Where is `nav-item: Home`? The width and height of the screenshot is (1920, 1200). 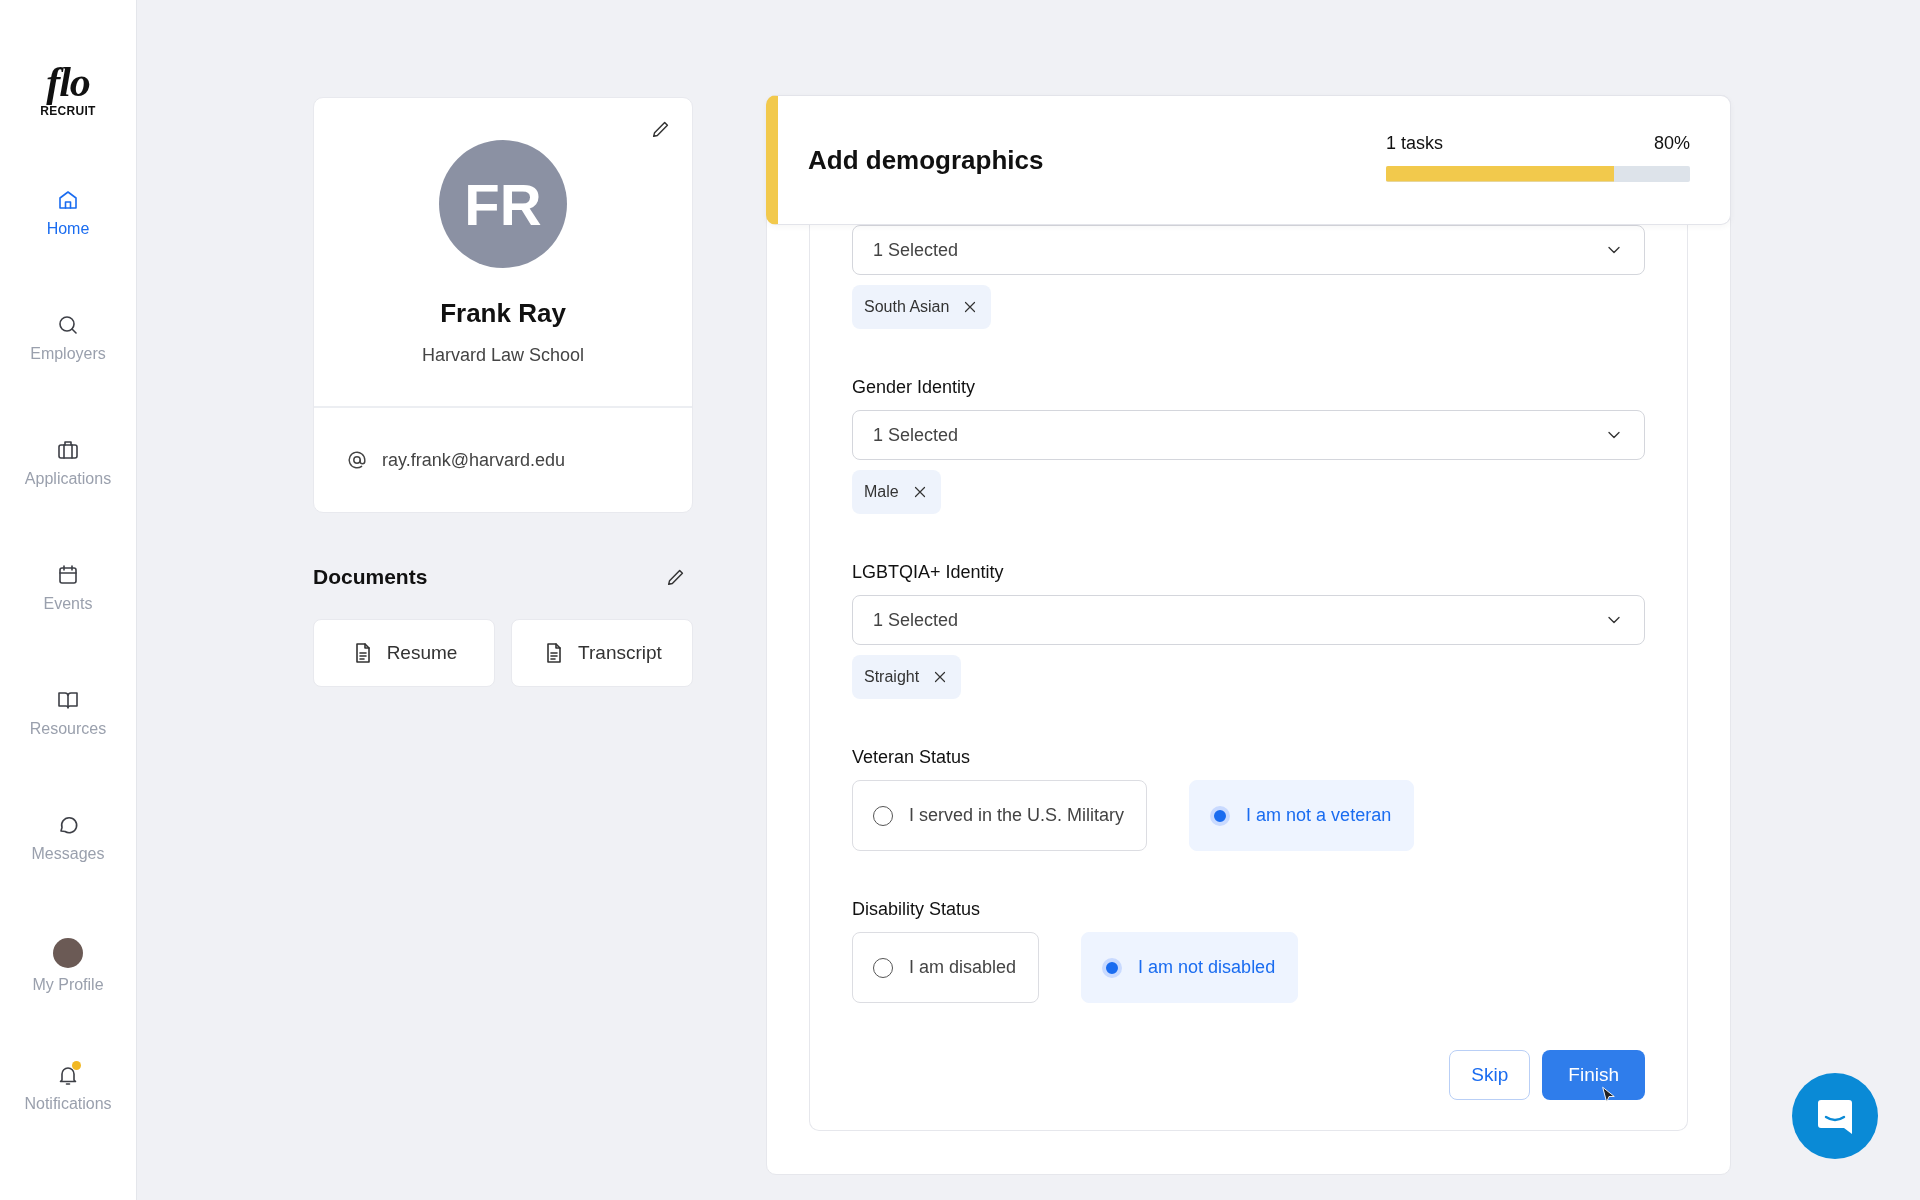 nav-item: Home is located at coordinates (68, 250).